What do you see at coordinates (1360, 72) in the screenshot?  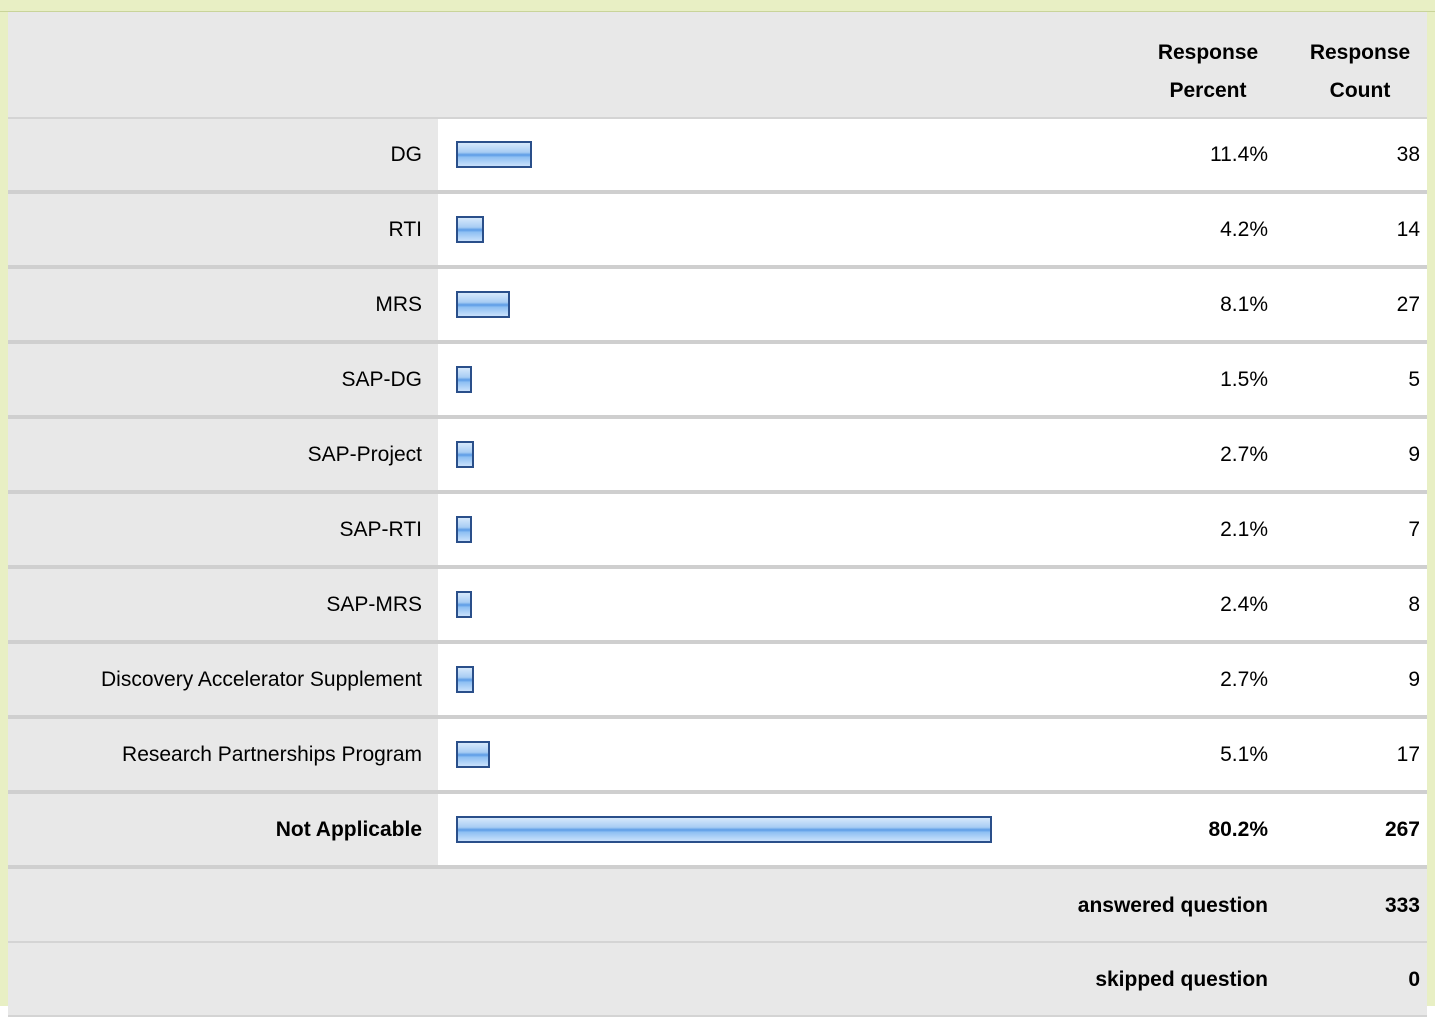 I see `response-count-header: Response Count` at bounding box center [1360, 72].